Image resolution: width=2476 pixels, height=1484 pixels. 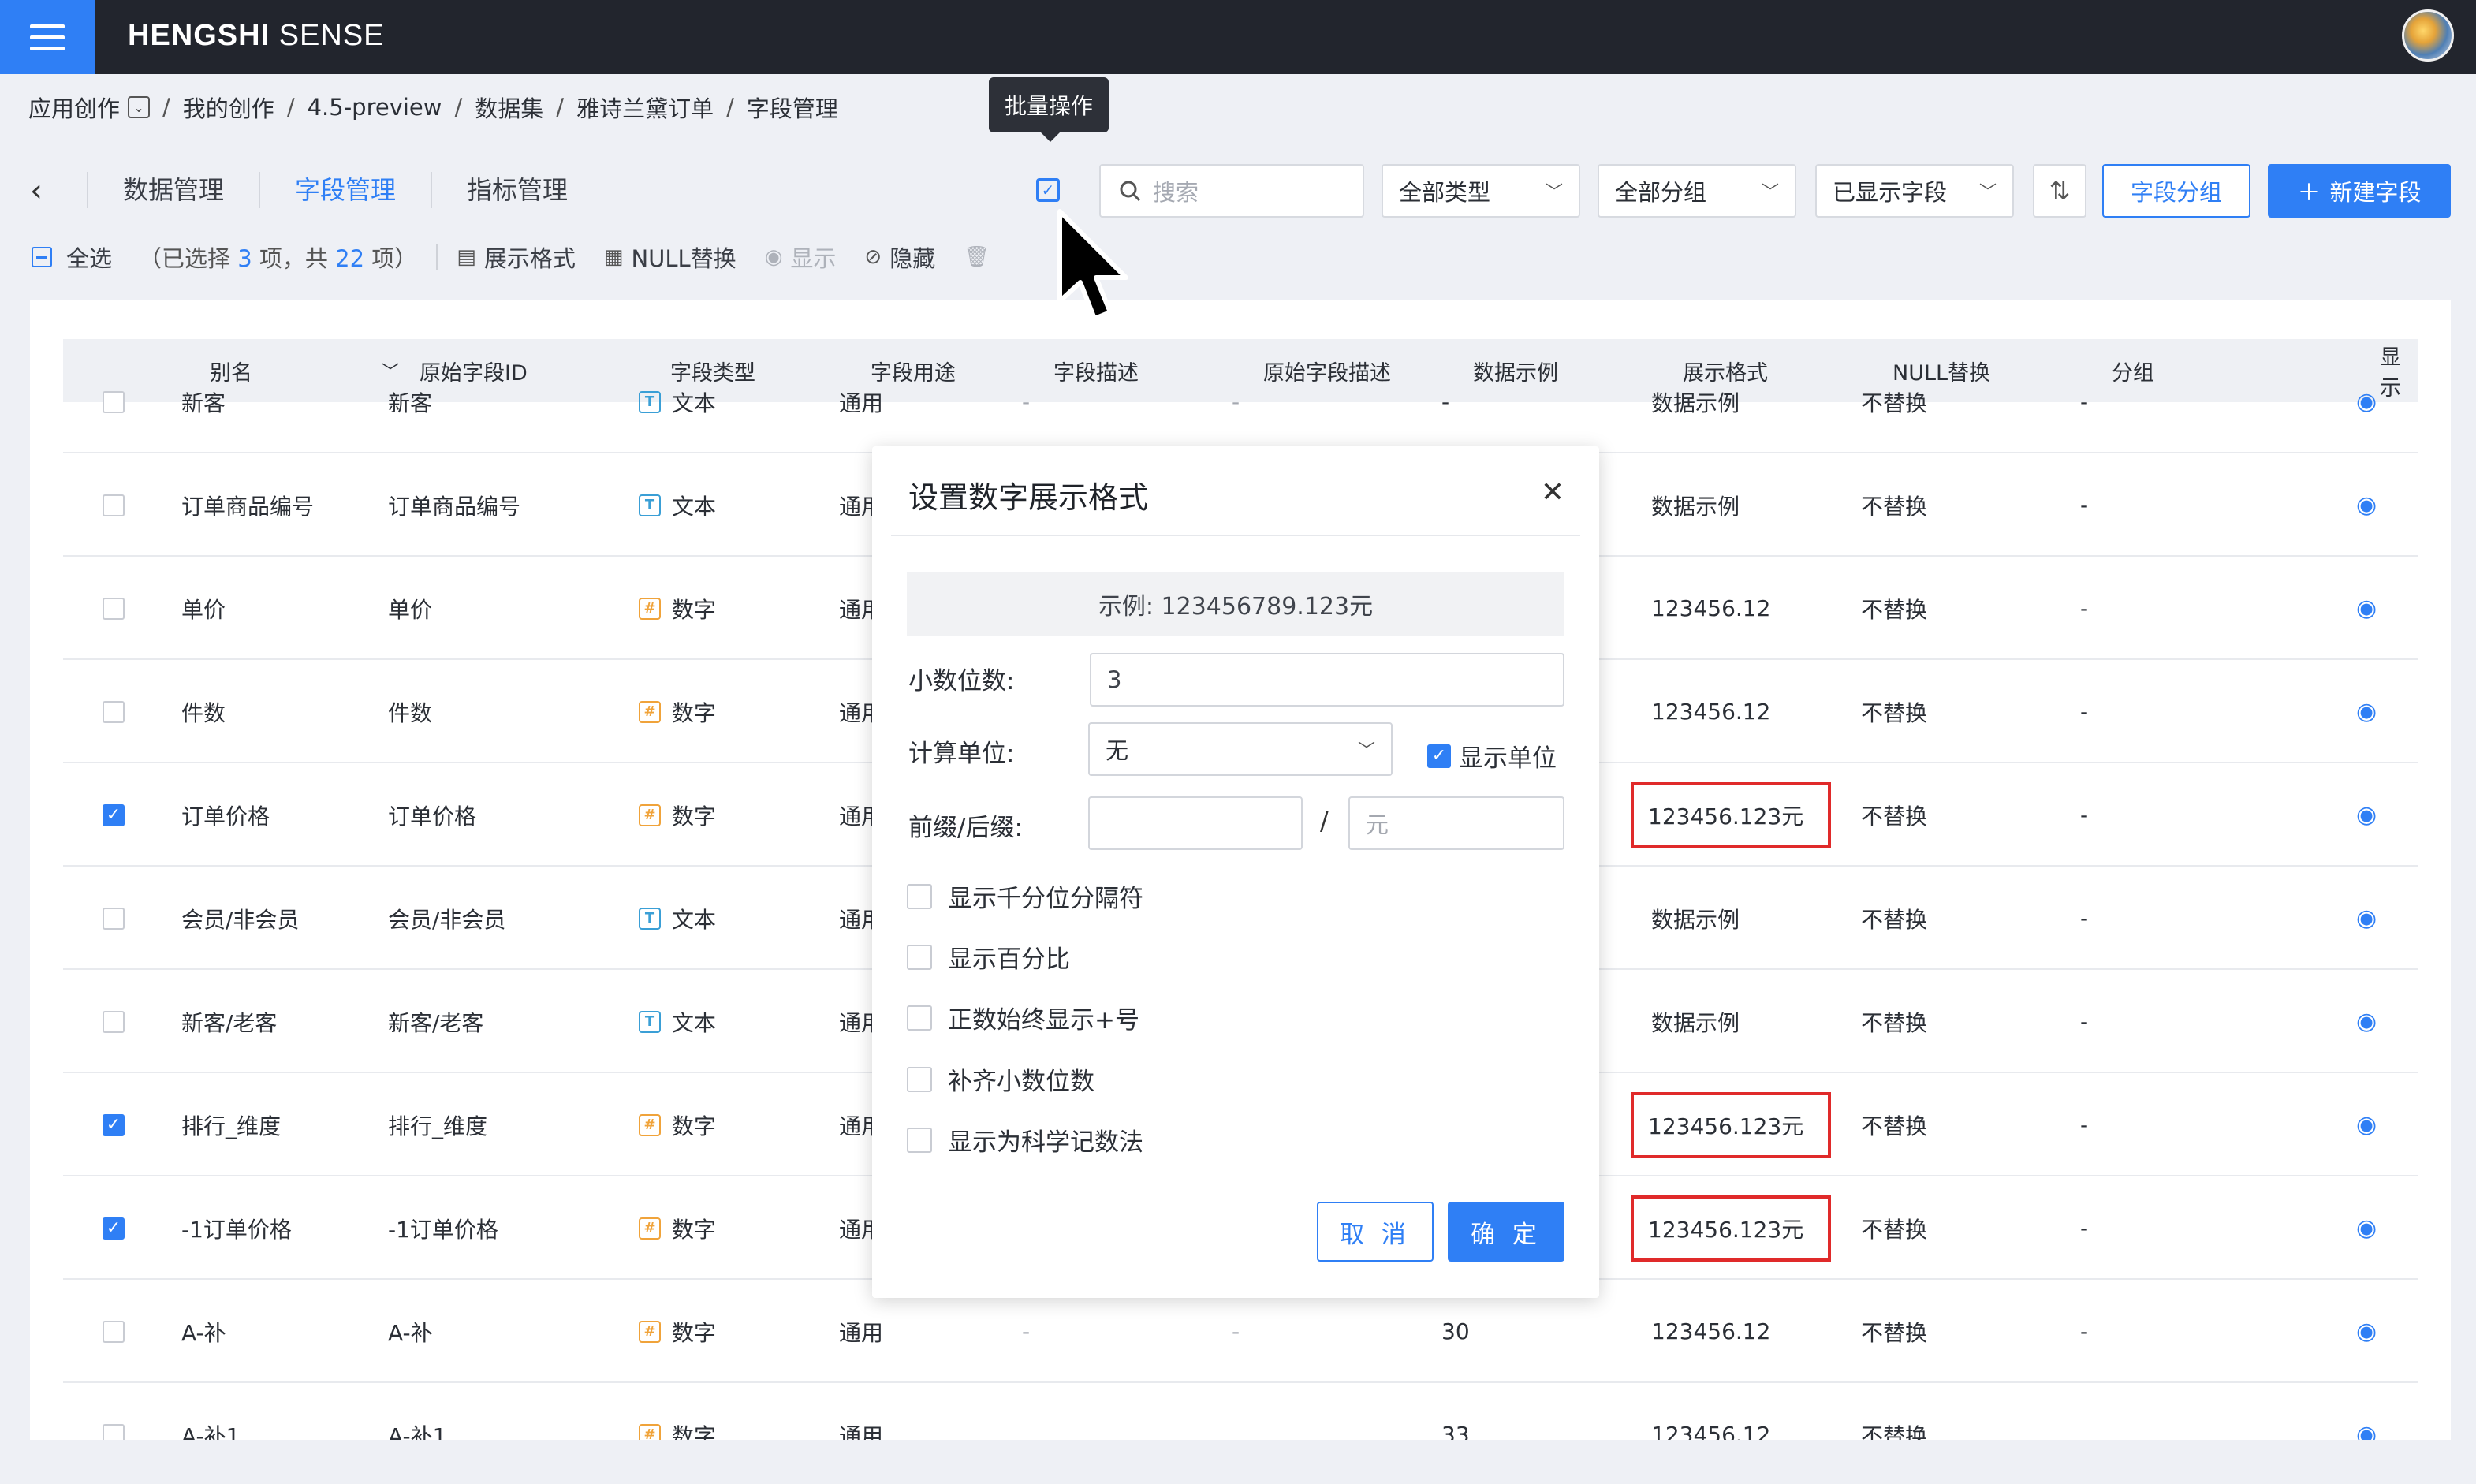 I want to click on sort-icon: ⇅, so click(x=2059, y=191).